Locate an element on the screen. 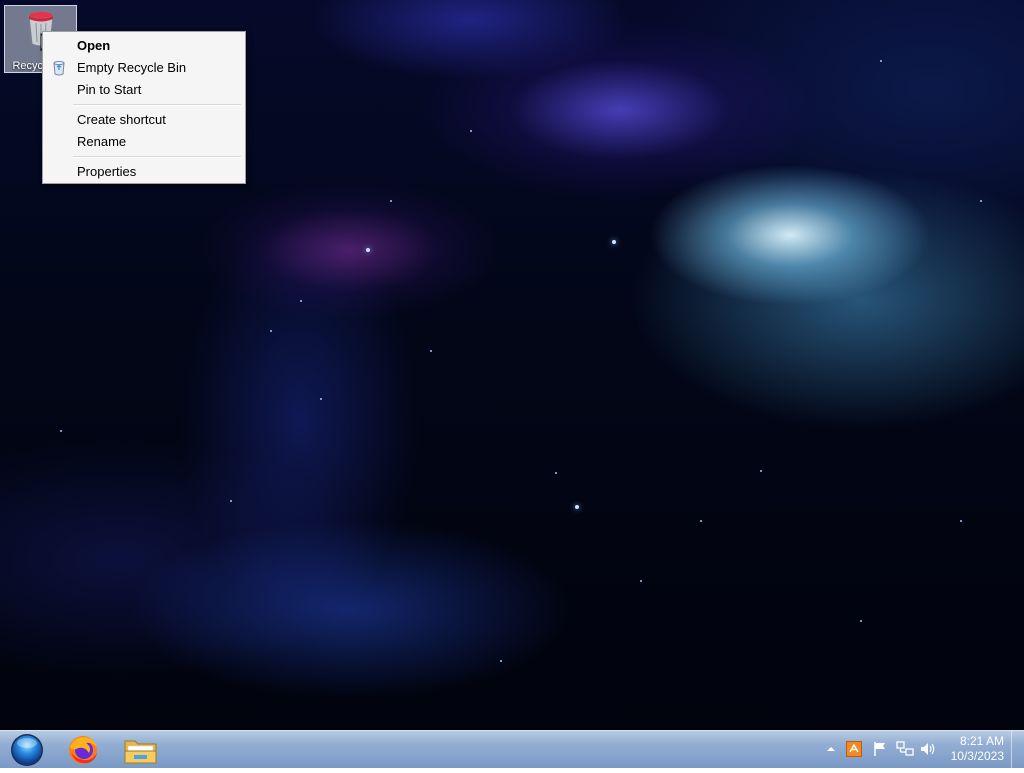  show-hidden-icons-arrow is located at coordinates (831, 749).